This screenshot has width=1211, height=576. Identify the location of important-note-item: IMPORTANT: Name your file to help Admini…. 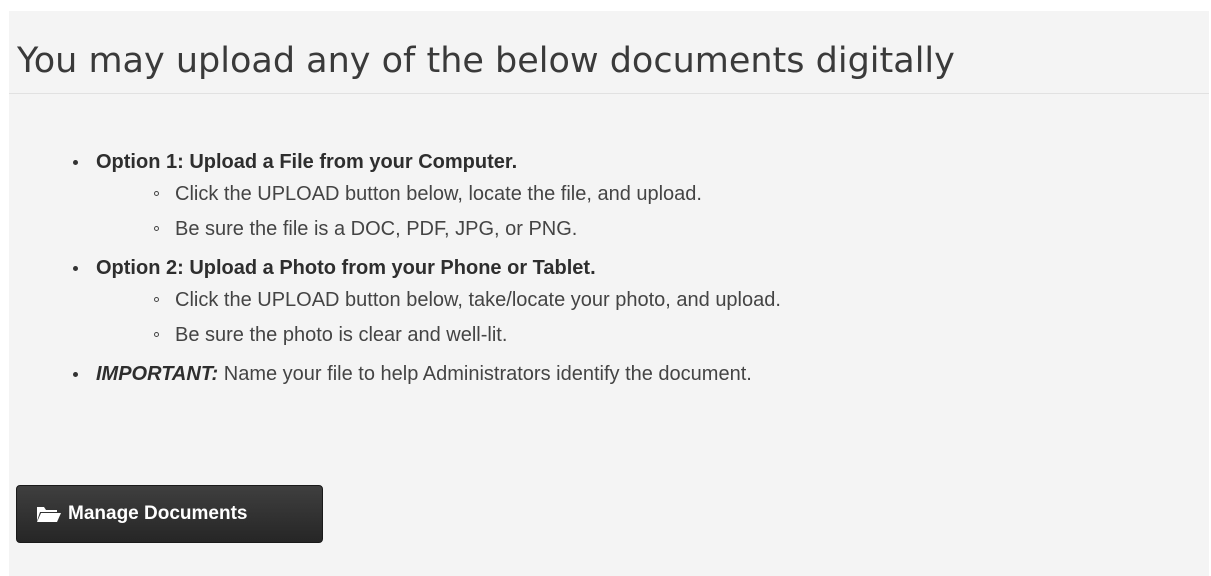
(395, 374).